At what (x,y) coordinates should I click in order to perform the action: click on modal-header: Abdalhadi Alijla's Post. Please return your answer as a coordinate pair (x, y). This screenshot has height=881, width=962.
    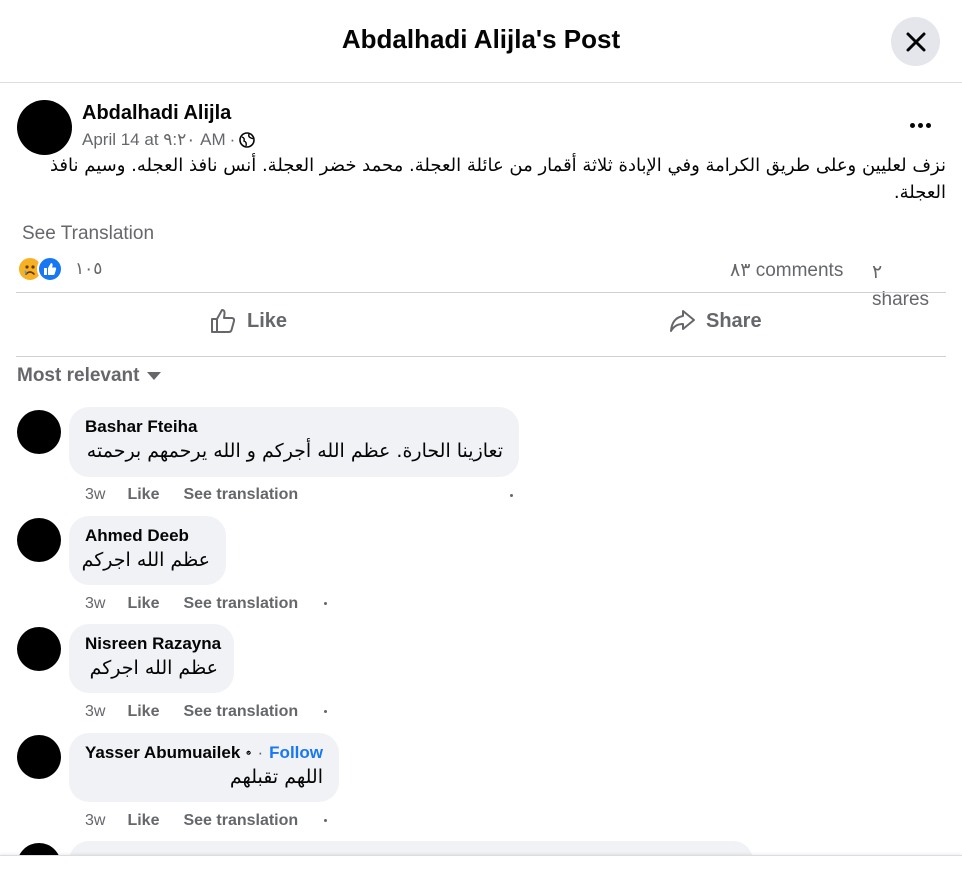
    Looking at the image, I should click on (481, 41).